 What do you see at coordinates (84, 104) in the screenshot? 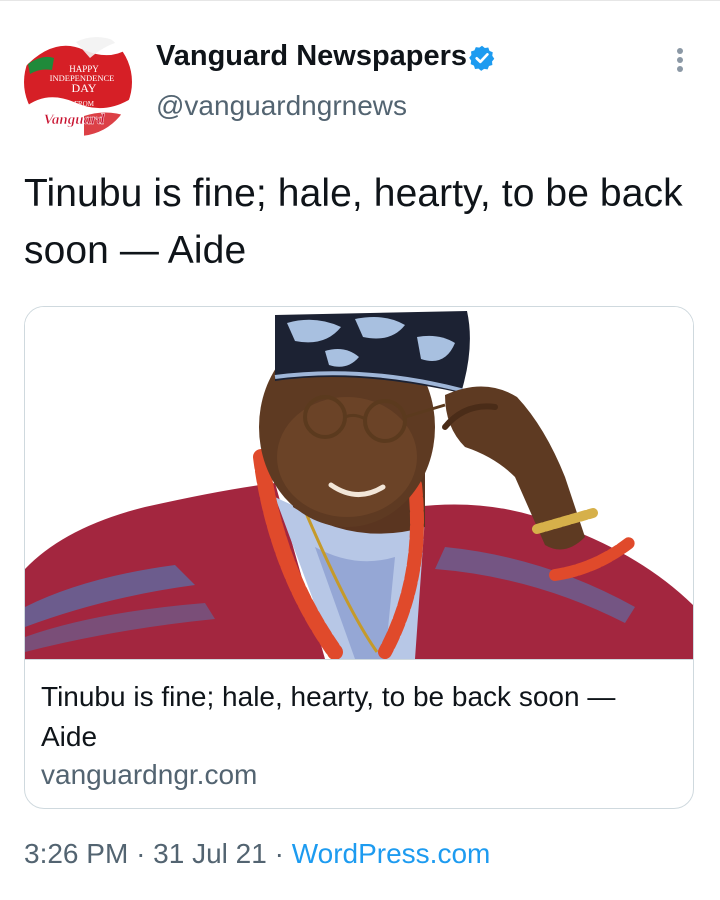
I see `avatar-line-4: FROM` at bounding box center [84, 104].